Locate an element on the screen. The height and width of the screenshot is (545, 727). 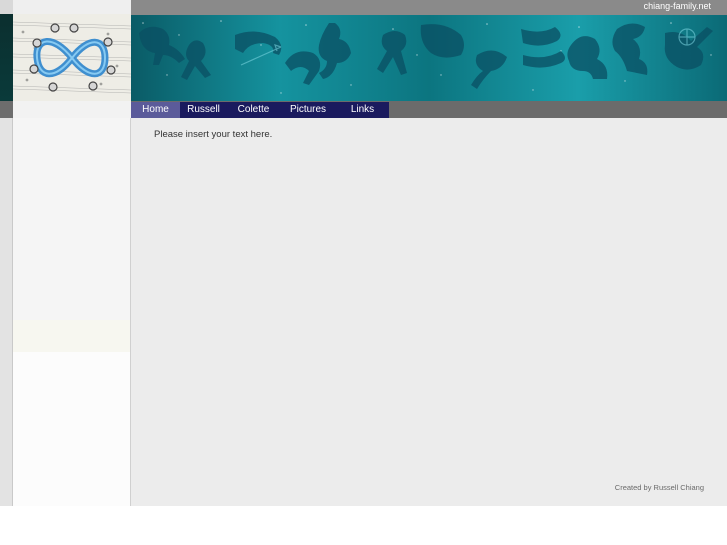
left-strip-dark is located at coordinates (6, 57).